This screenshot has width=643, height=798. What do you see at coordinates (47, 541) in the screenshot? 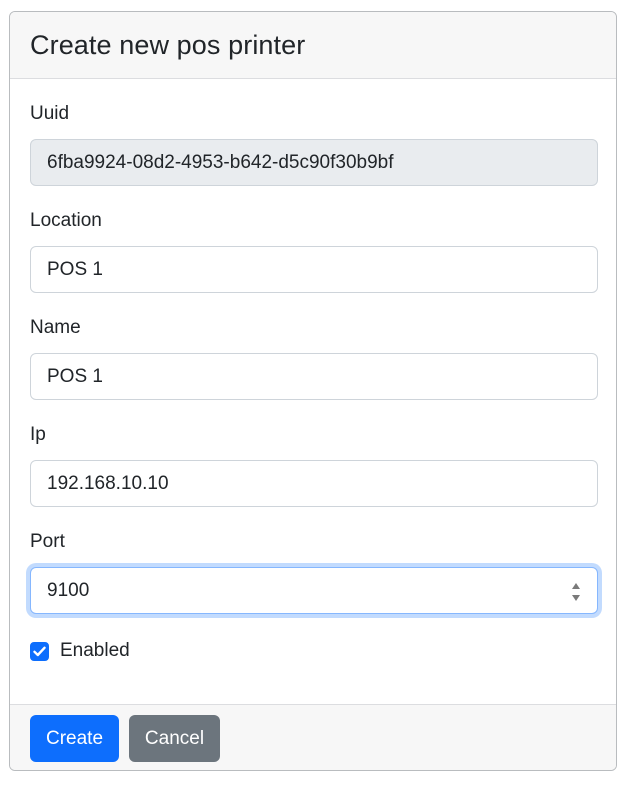
I see `port-label: Port` at bounding box center [47, 541].